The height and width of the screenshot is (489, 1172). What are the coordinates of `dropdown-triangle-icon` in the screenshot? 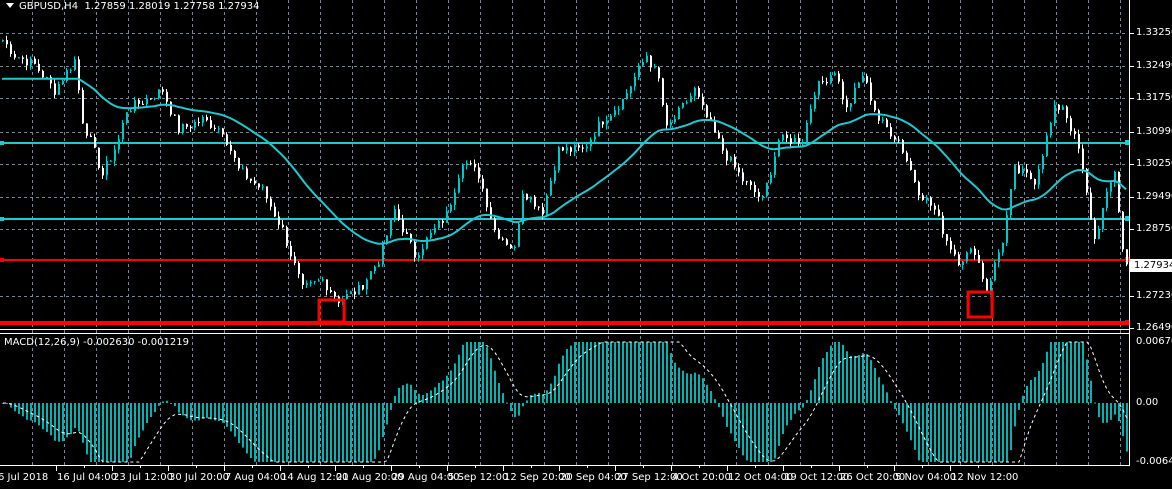 It's located at (10, 5).